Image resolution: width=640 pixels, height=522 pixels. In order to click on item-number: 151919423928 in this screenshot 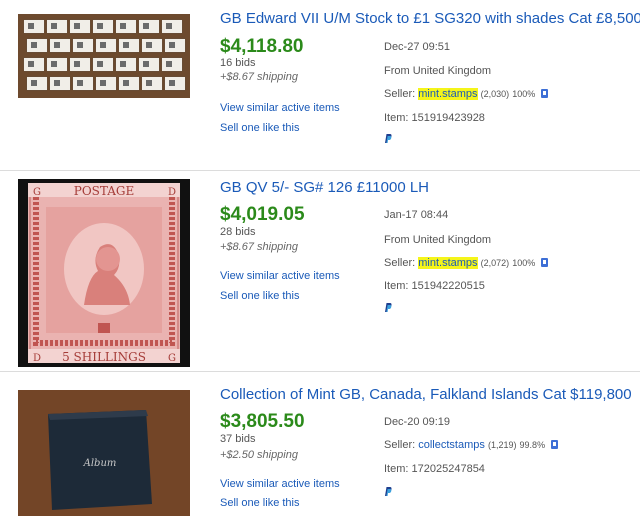, I will do `click(448, 118)`.